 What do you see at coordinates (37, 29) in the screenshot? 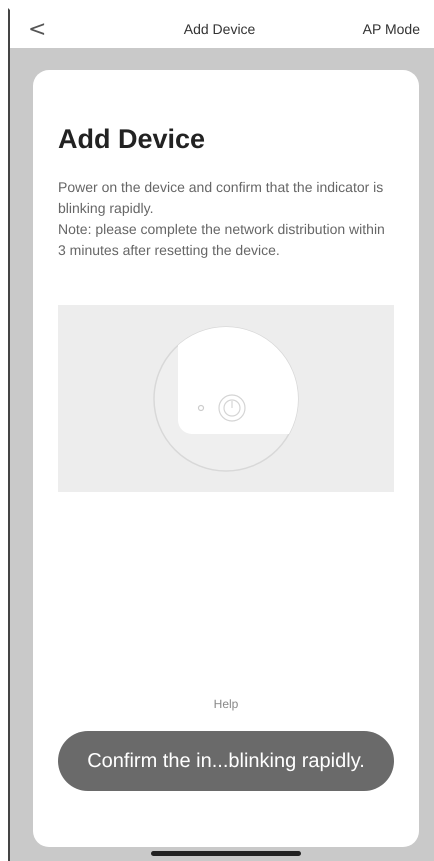
I see `back-button: <` at bounding box center [37, 29].